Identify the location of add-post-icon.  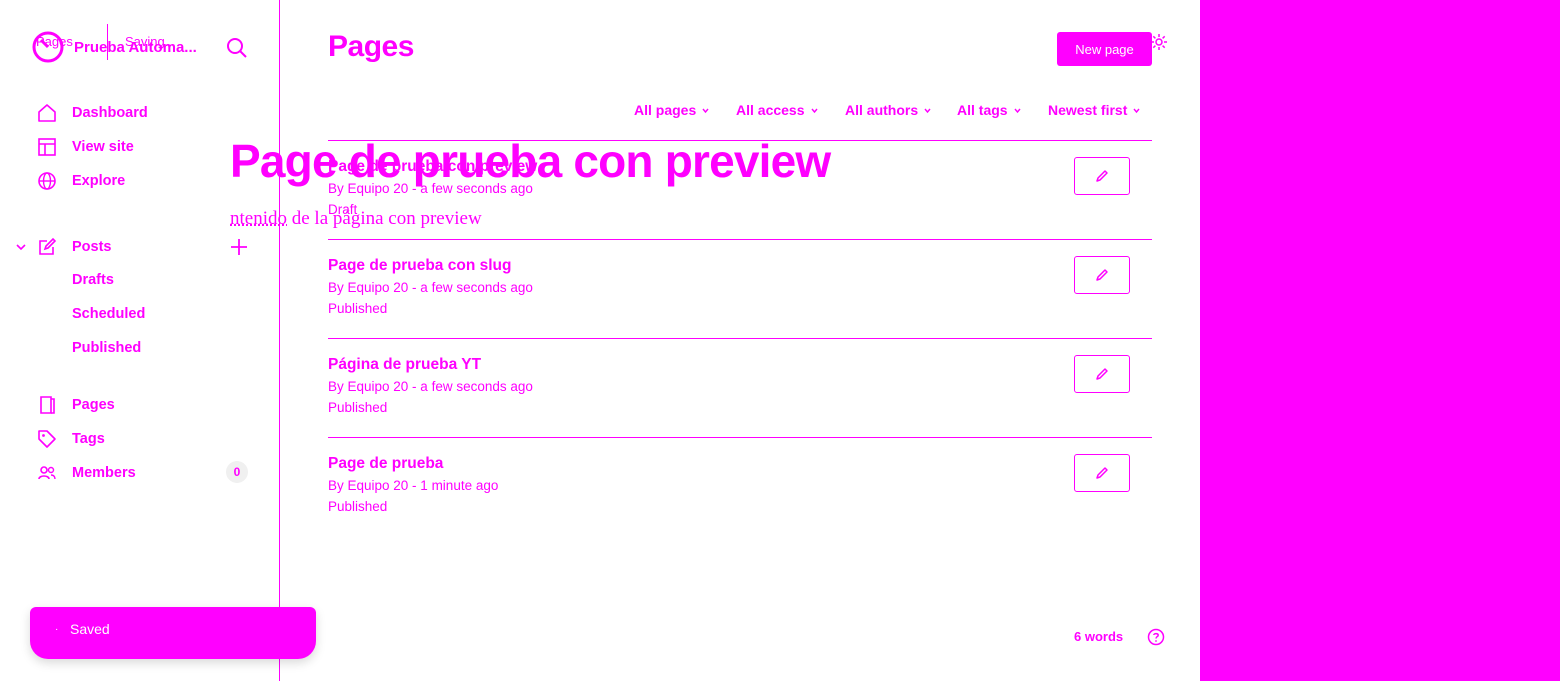
(239, 247).